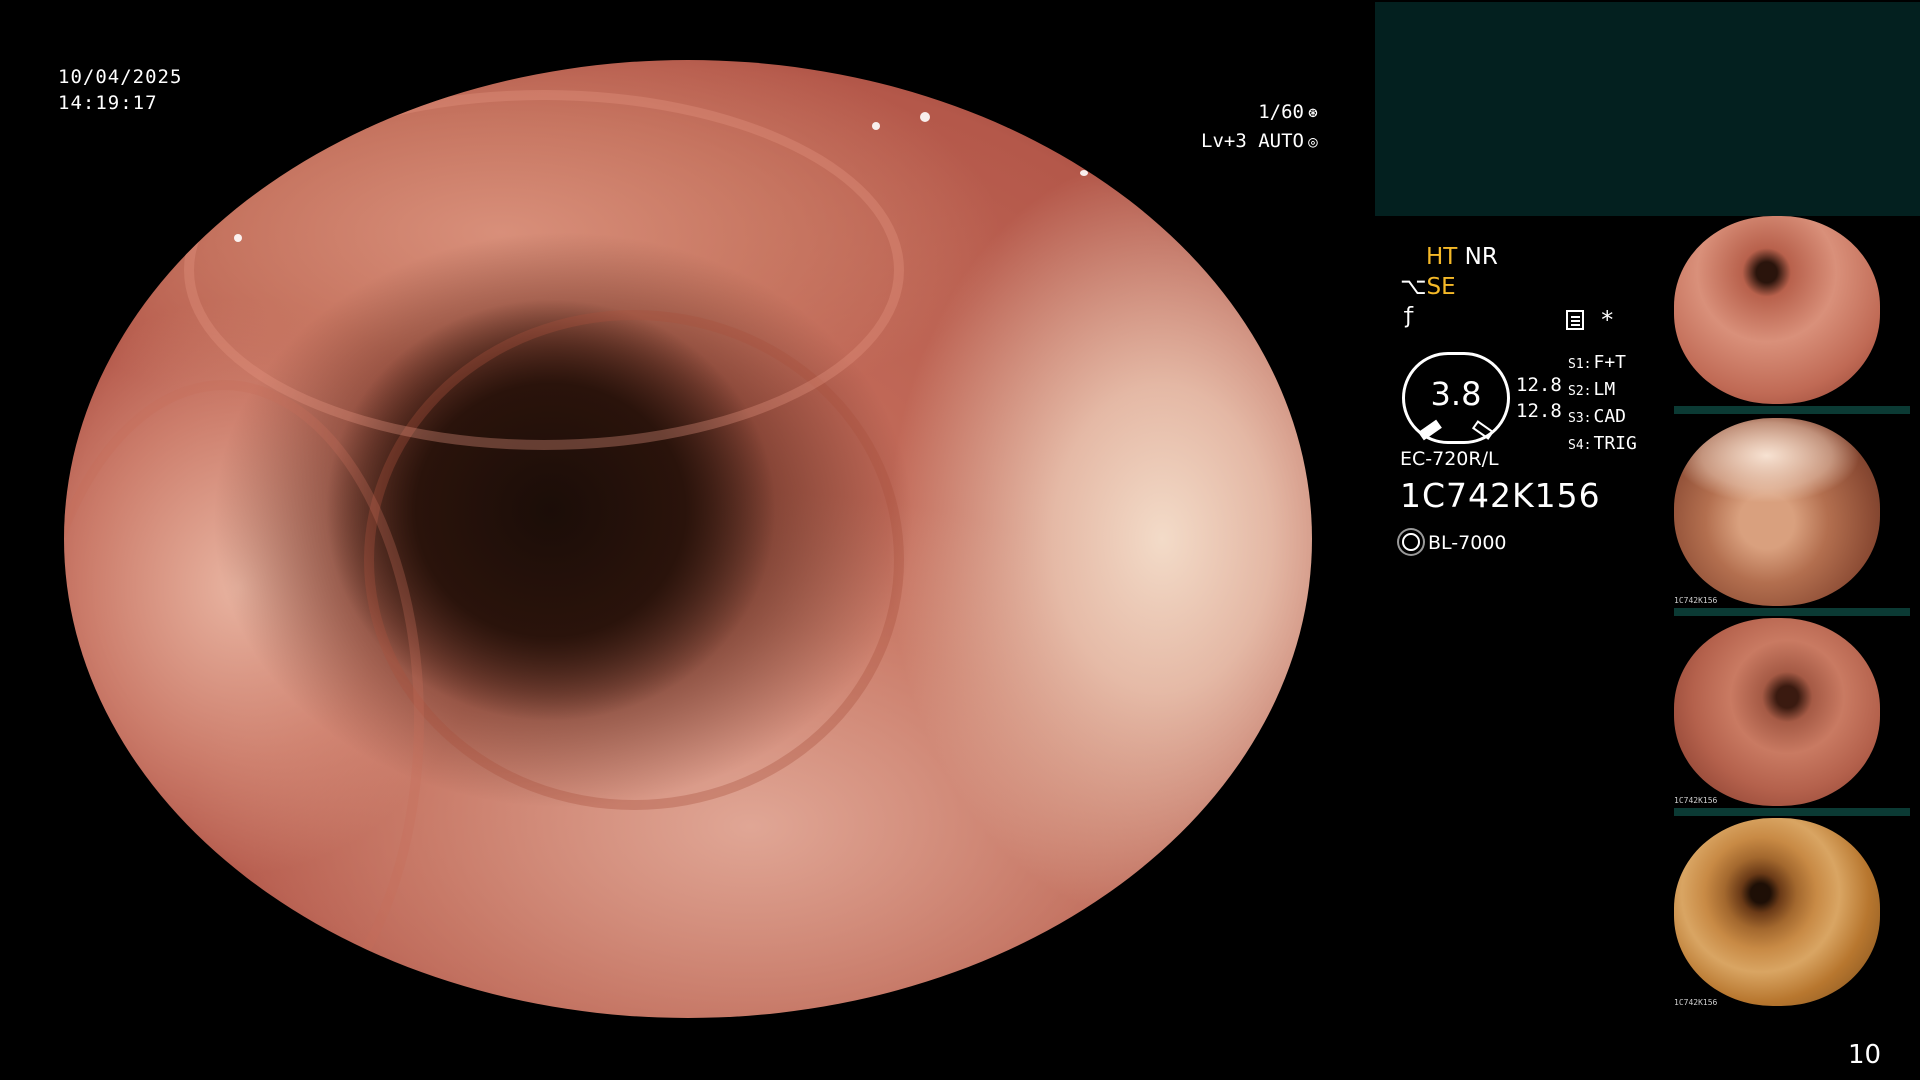 Image resolution: width=1920 pixels, height=1080 pixels. What do you see at coordinates (1313, 141) in the screenshot?
I see `auto-exposure-icon: ◎` at bounding box center [1313, 141].